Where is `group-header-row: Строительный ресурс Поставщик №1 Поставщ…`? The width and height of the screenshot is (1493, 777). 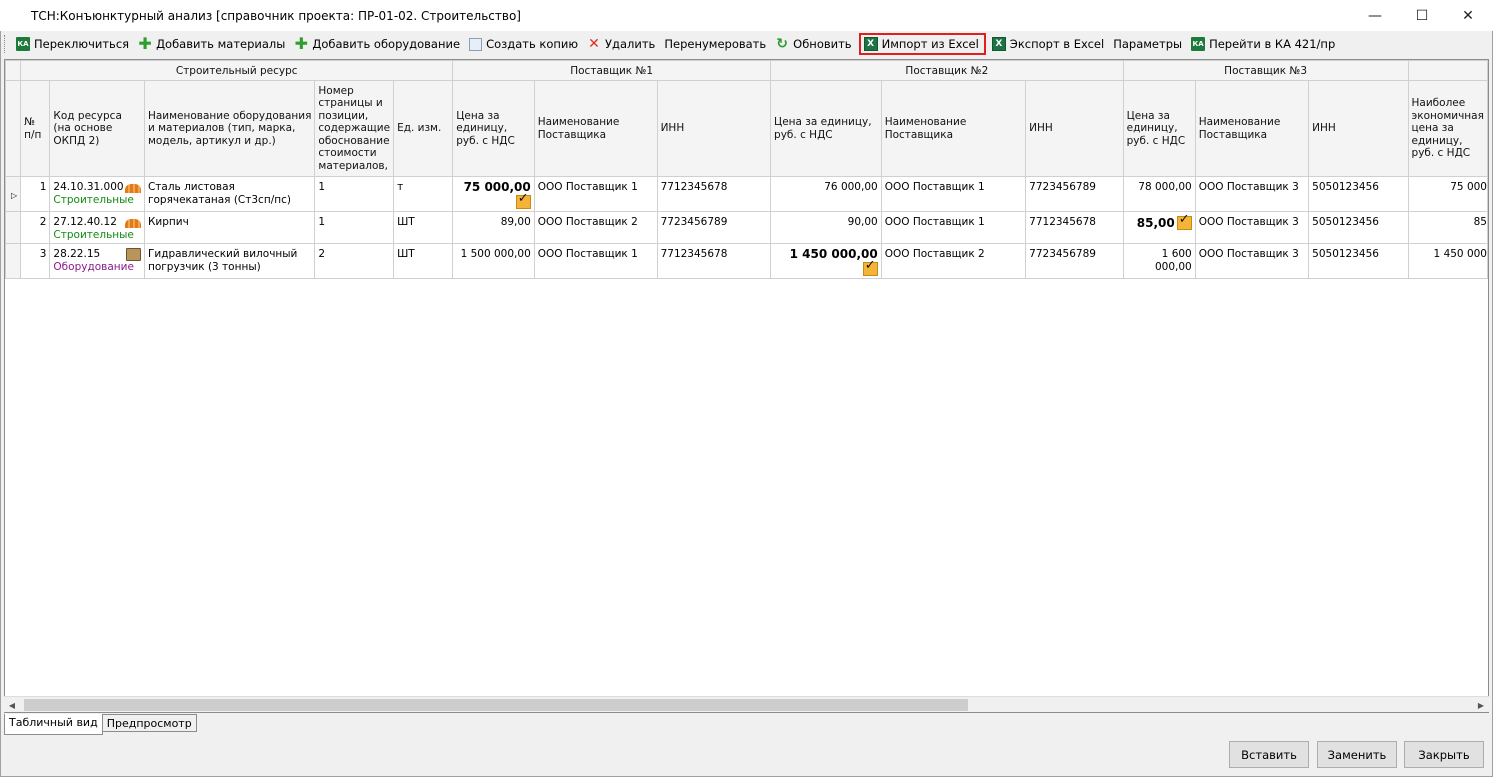
group-header-row: Строительный ресурс Поставщик №1 Поставщ… is located at coordinates (746, 70).